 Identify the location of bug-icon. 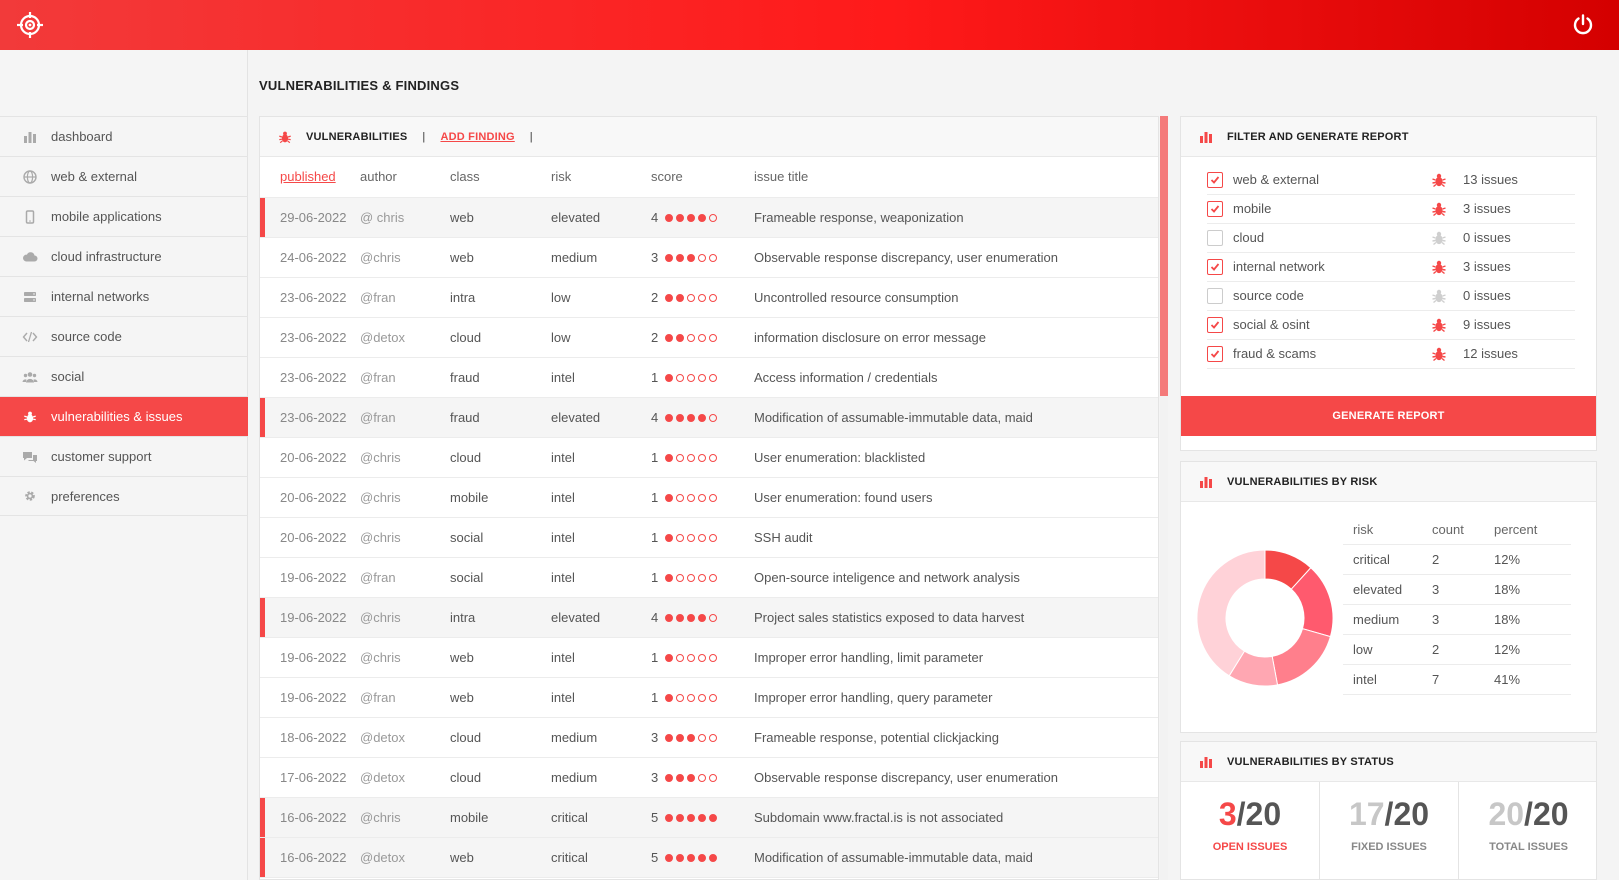
(285, 137).